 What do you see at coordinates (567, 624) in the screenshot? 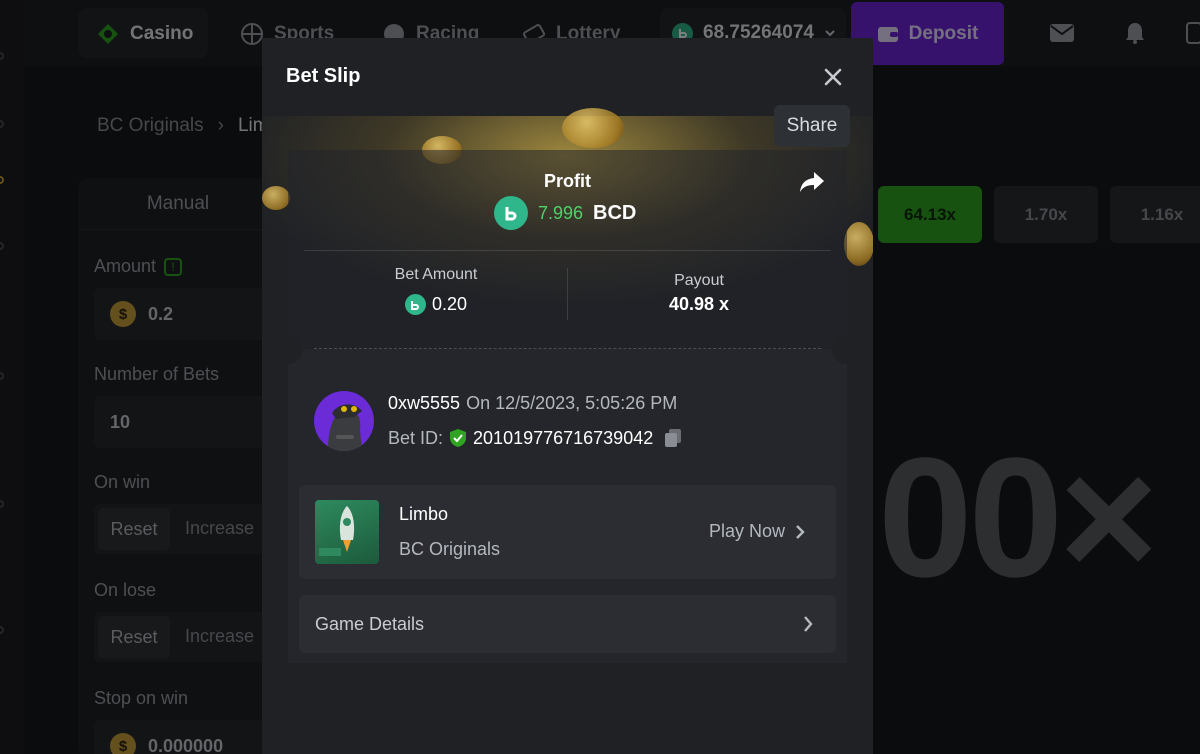
I see `game-details-row: Game Details` at bounding box center [567, 624].